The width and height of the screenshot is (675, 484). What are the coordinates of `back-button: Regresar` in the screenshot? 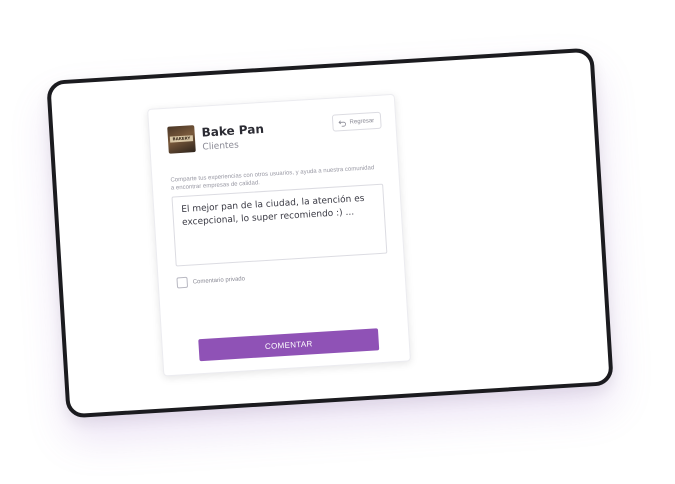 It's located at (357, 121).